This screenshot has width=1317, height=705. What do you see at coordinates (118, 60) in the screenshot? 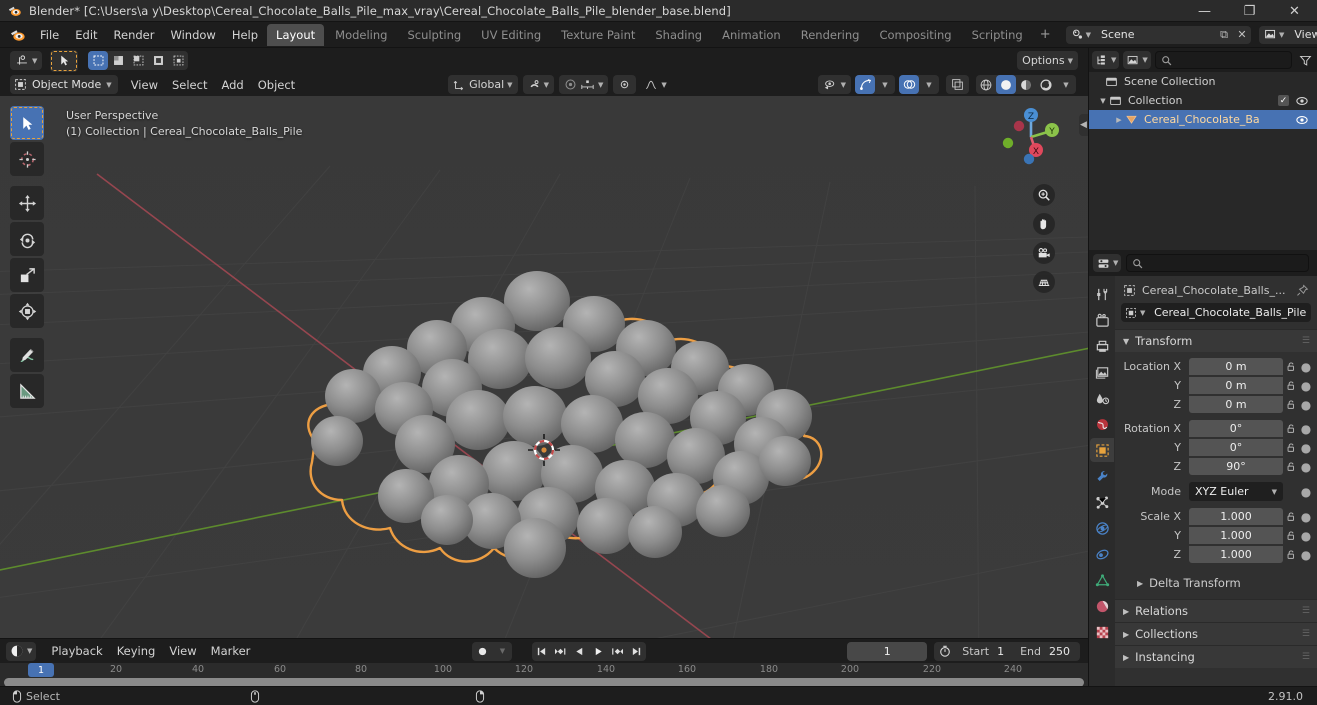
I see `select-extend-icon` at bounding box center [118, 60].